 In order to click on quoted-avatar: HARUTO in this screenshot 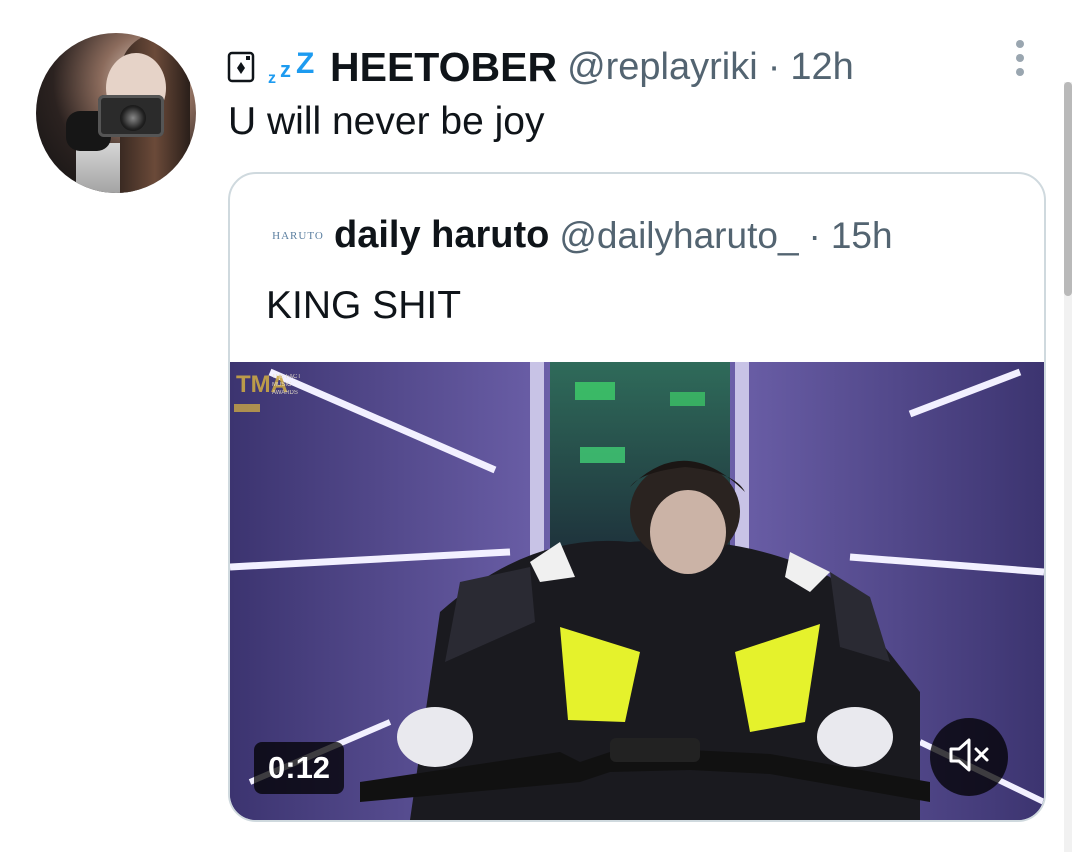, I will do `click(298, 236)`.